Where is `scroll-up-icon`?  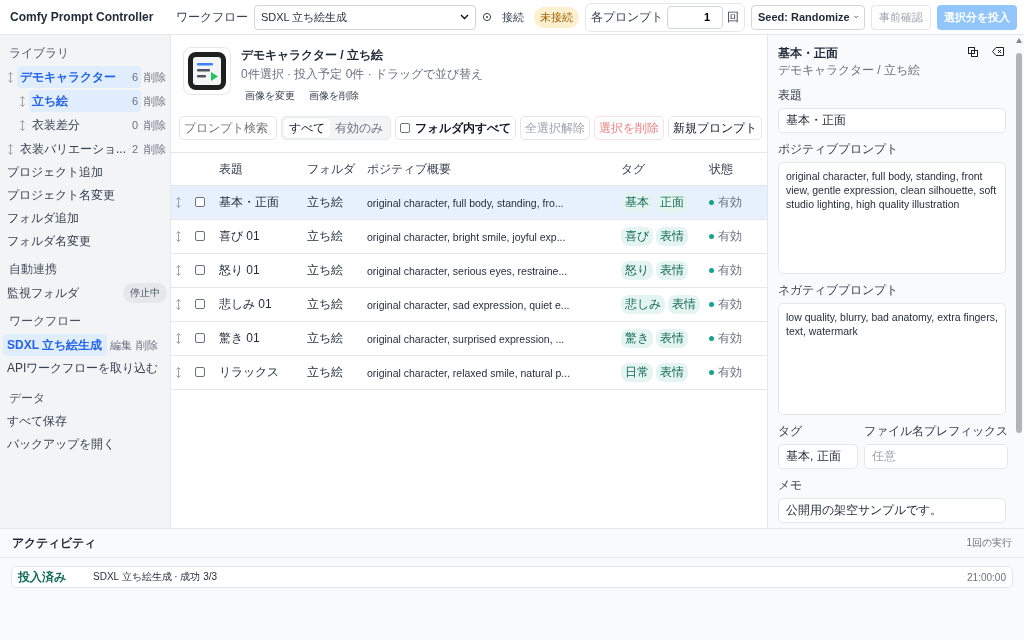 scroll-up-icon is located at coordinates (1019, 40).